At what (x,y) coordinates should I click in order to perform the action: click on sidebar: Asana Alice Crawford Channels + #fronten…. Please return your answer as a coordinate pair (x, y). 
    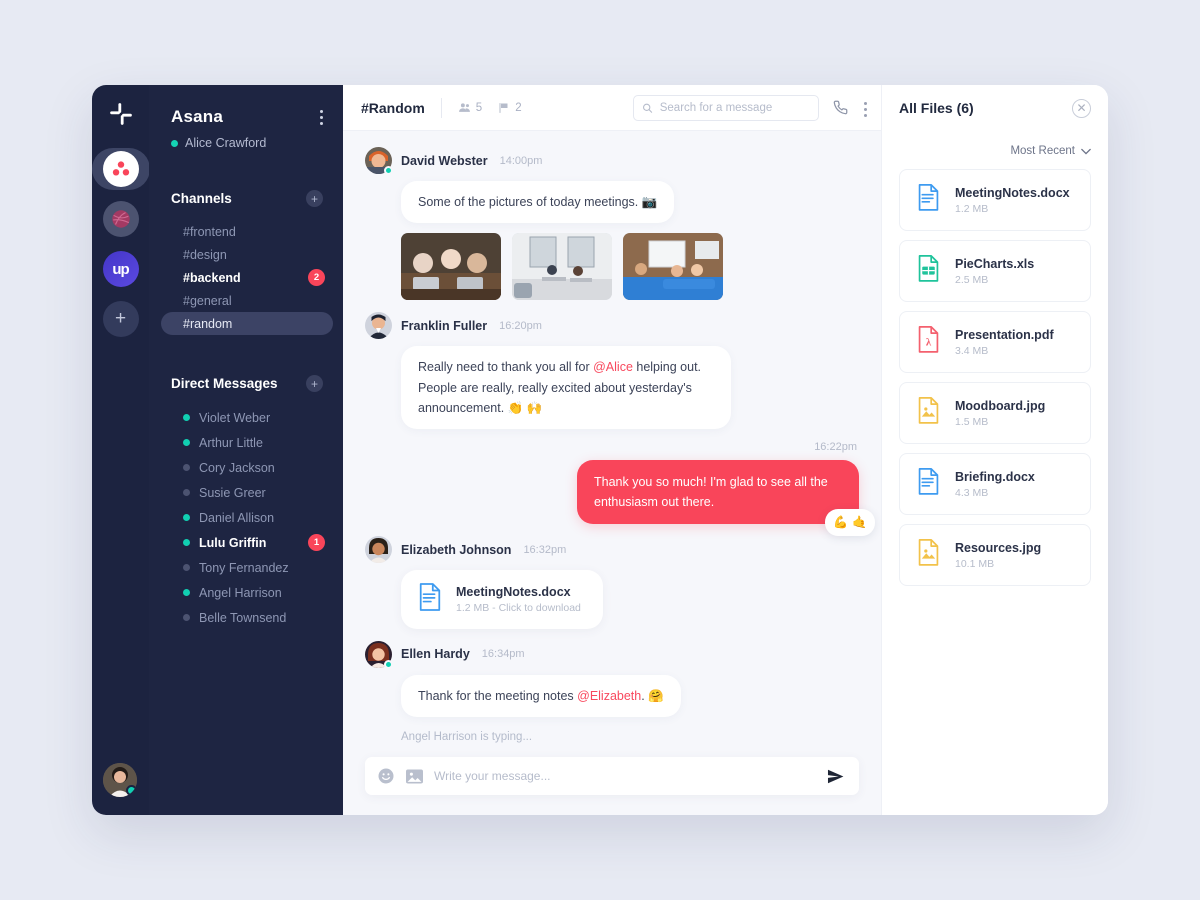
    Looking at the image, I should click on (246, 450).